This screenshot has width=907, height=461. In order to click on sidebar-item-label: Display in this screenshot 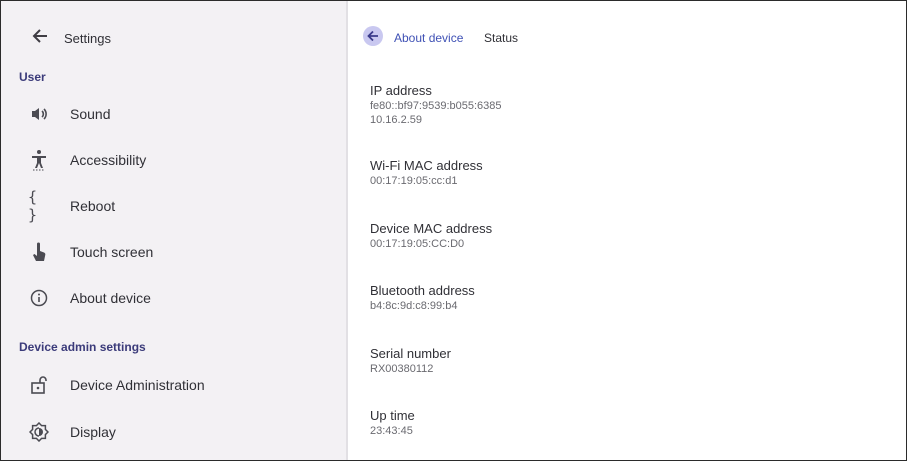, I will do `click(93, 432)`.